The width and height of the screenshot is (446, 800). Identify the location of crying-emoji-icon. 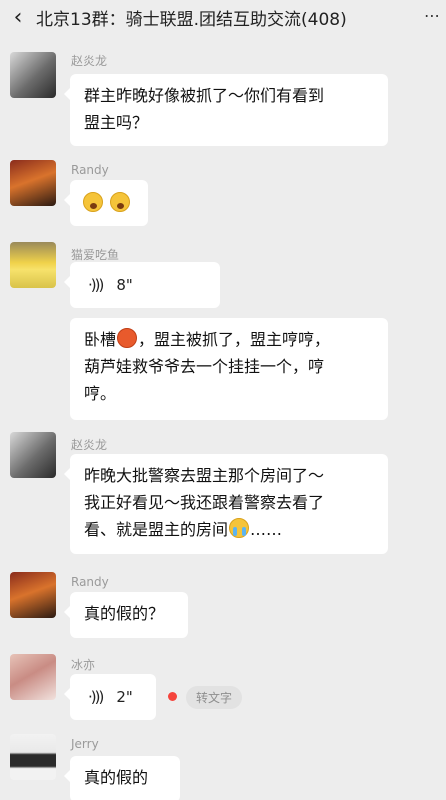
(239, 528).